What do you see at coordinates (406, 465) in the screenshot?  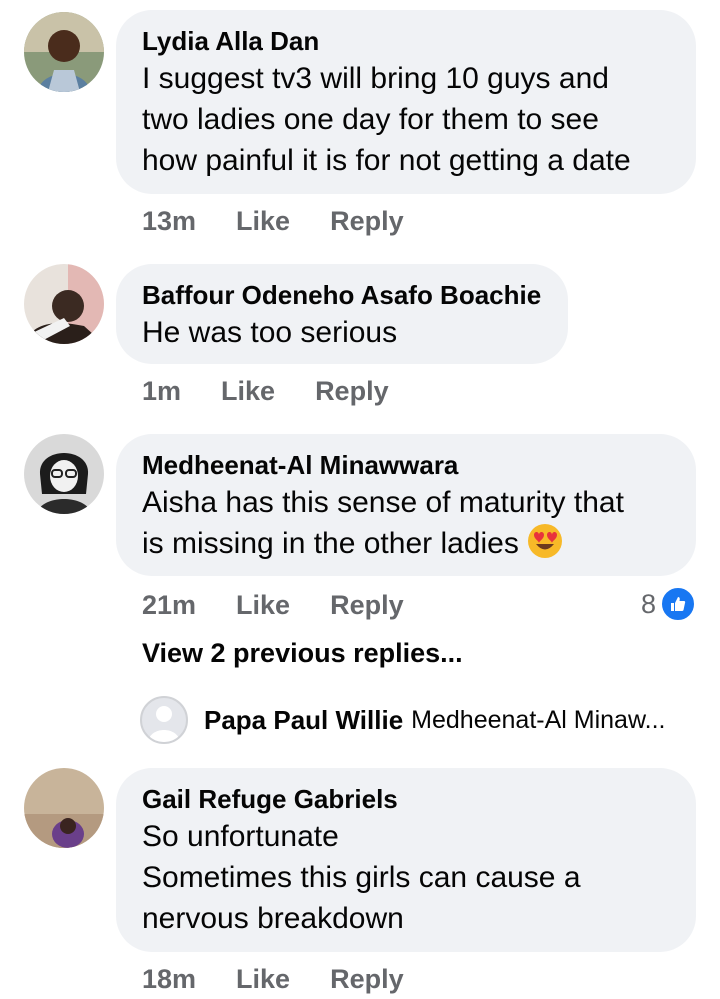 I see `comment-author: Medheenat-Al Minawwara` at bounding box center [406, 465].